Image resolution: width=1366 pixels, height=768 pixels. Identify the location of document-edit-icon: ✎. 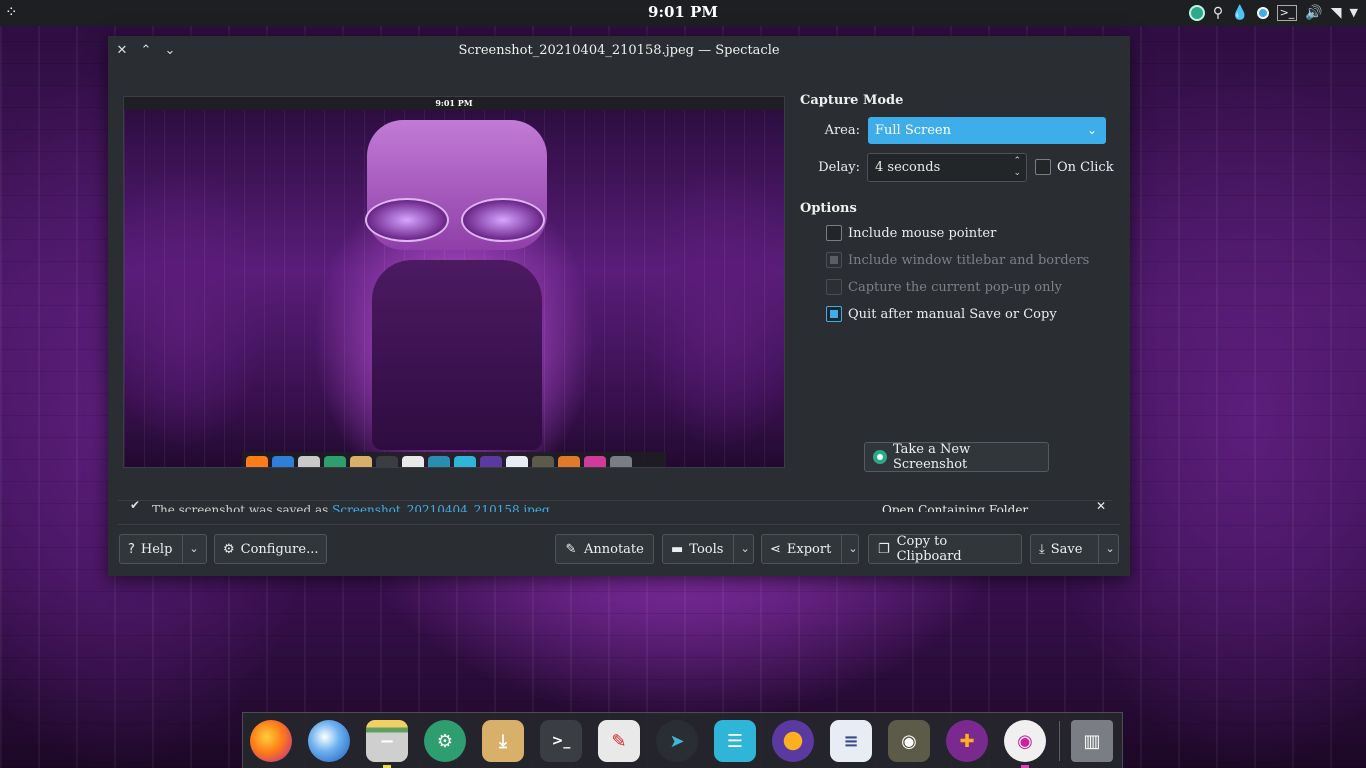
(619, 741).